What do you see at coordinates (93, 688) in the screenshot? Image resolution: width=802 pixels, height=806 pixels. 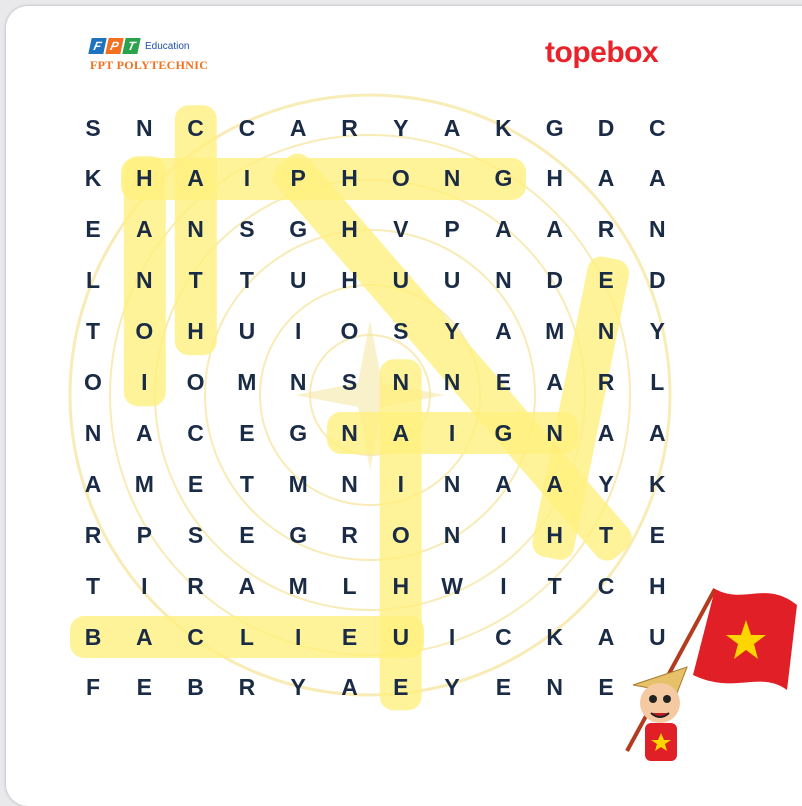 I see `grid-cell: F` at bounding box center [93, 688].